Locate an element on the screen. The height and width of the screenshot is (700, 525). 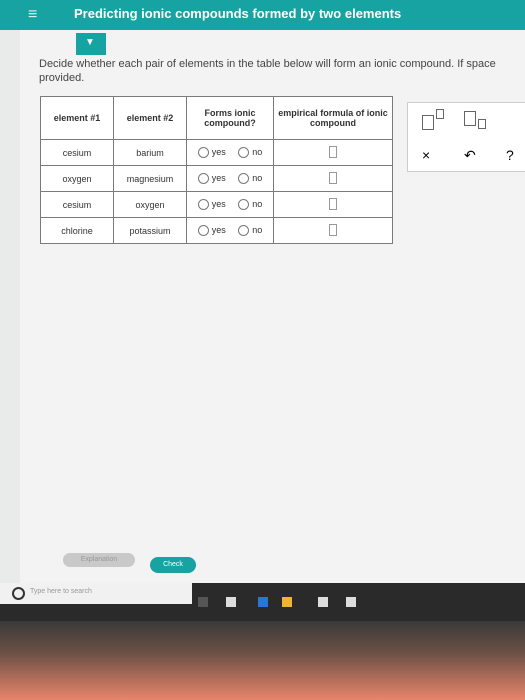
element-2-cell: oxygen is located at coordinates (150, 204).